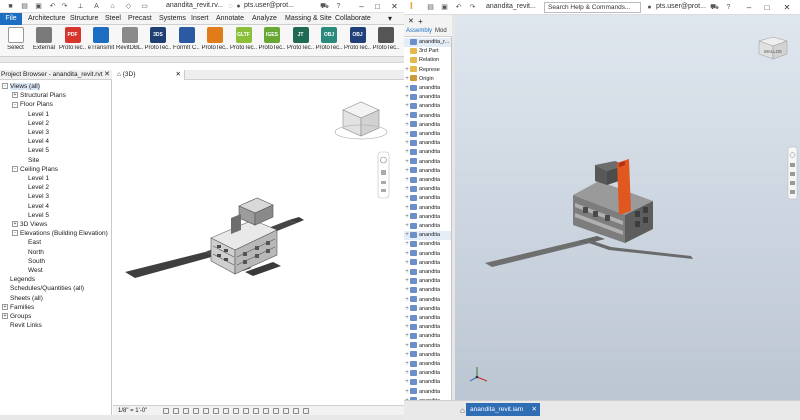  Describe the element at coordinates (22, 298) in the screenshot. I see `tree-item: Sheets (all)` at that location.